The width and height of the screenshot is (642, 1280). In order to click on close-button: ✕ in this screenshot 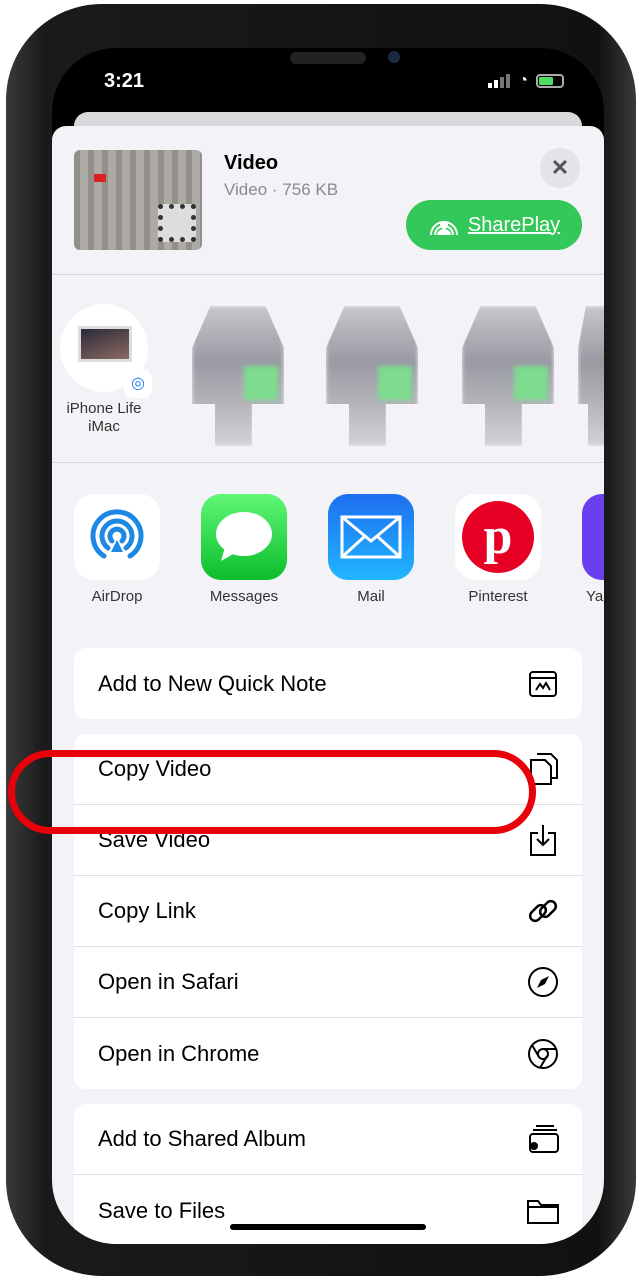, I will do `click(560, 168)`.